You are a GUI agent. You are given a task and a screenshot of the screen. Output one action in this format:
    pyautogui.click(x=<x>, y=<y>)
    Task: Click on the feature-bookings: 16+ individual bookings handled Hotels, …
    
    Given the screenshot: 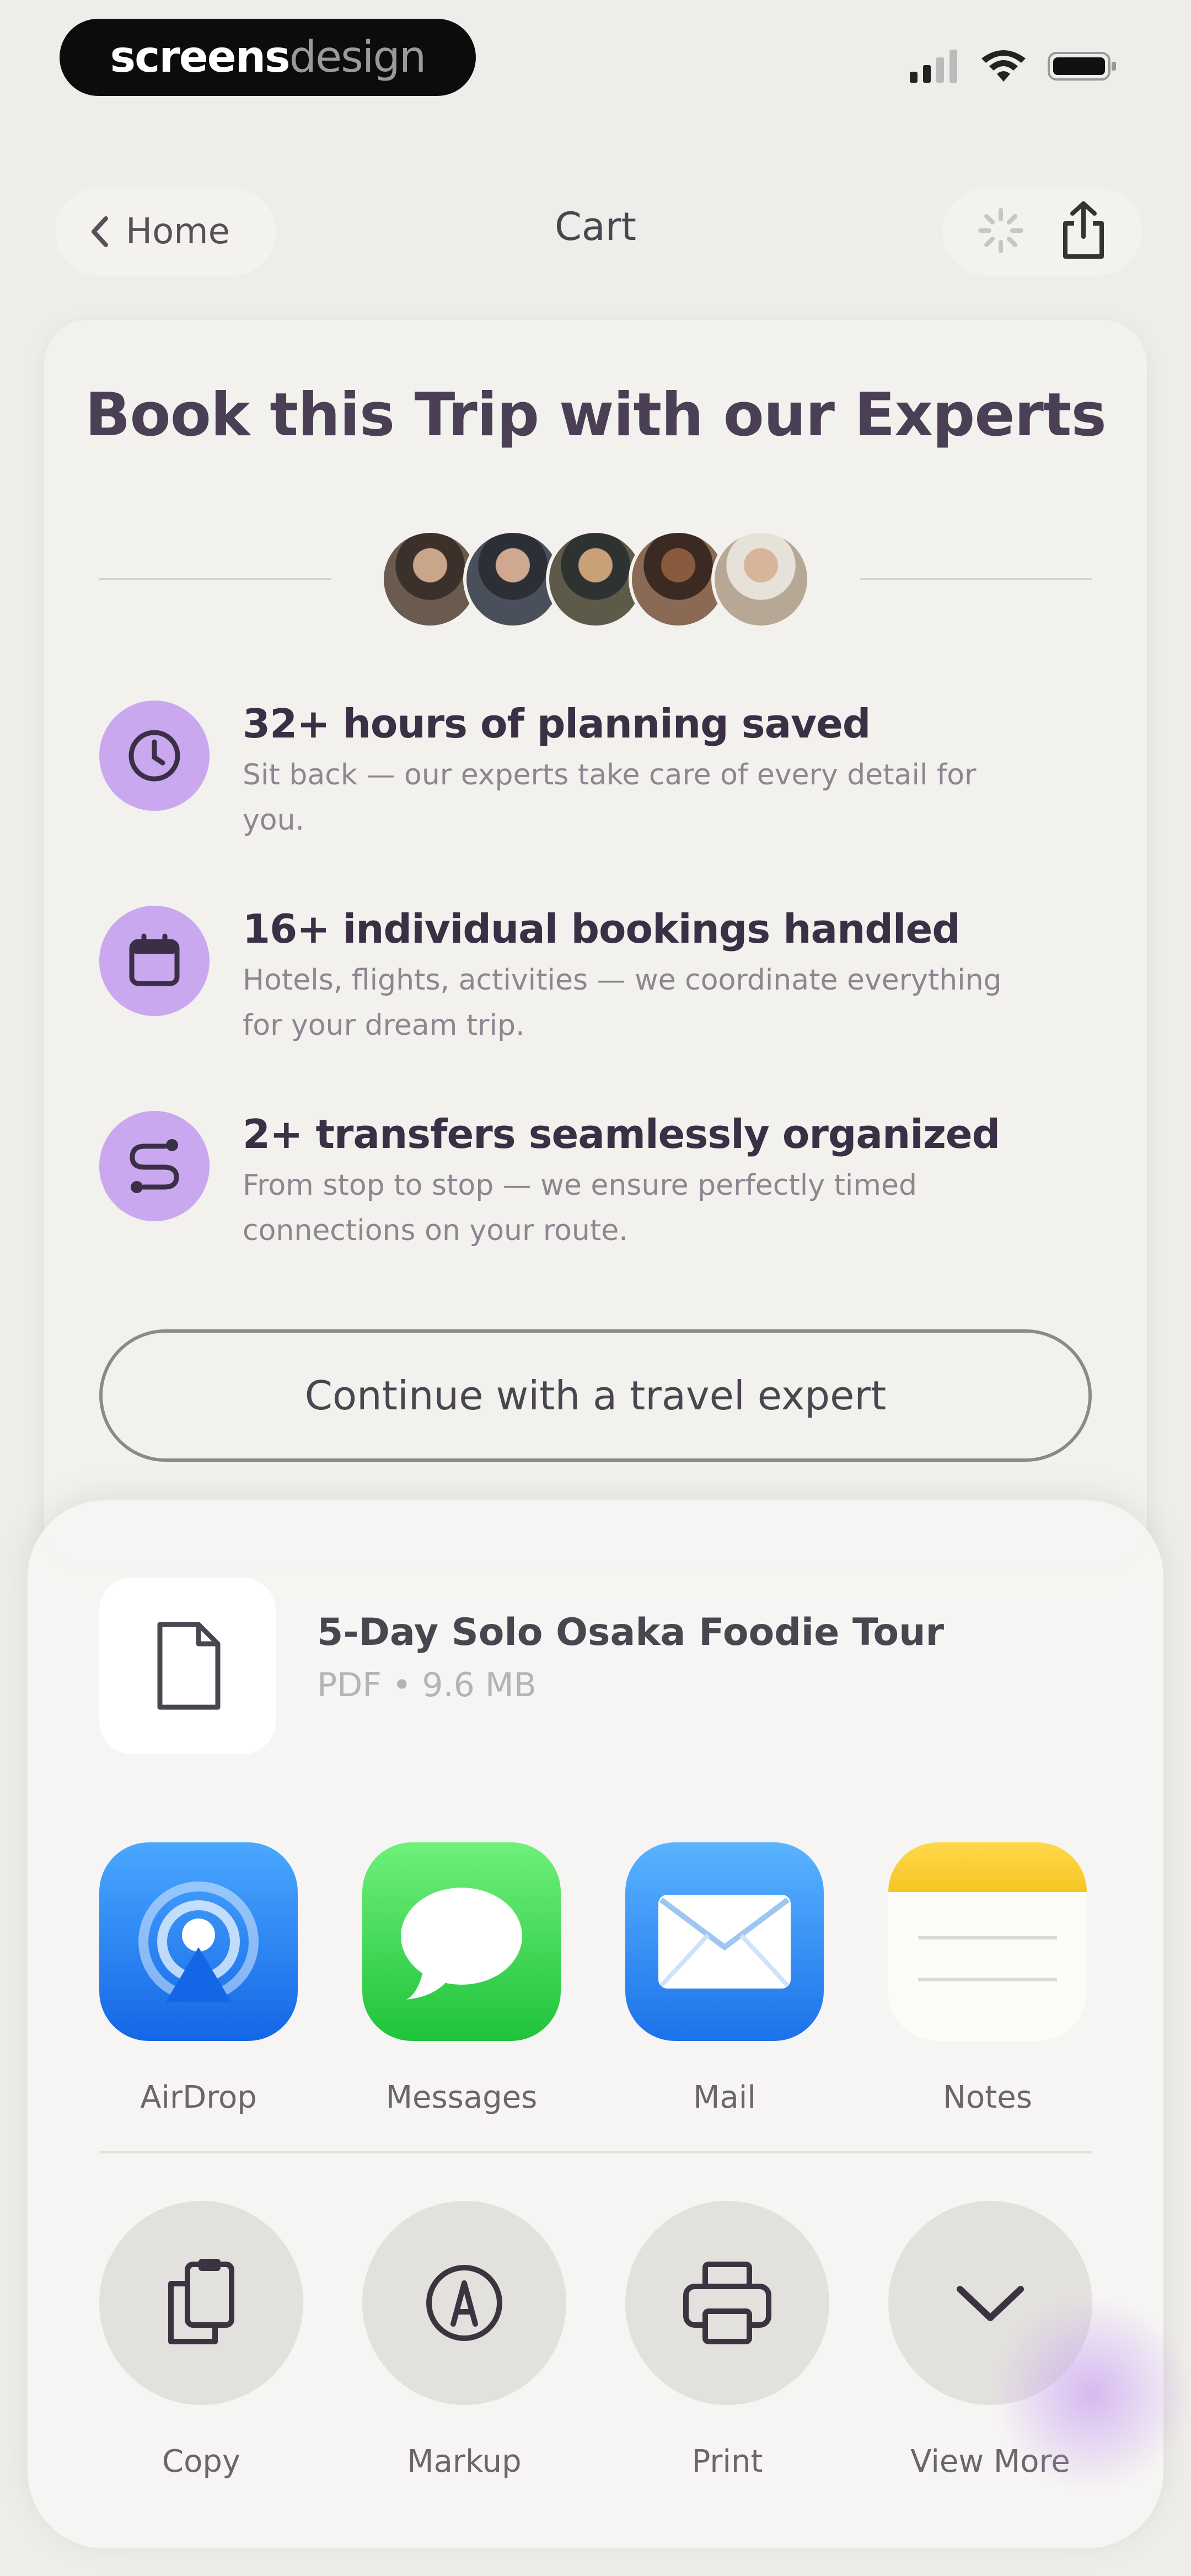 What is the action you would take?
    pyautogui.click(x=590, y=988)
    